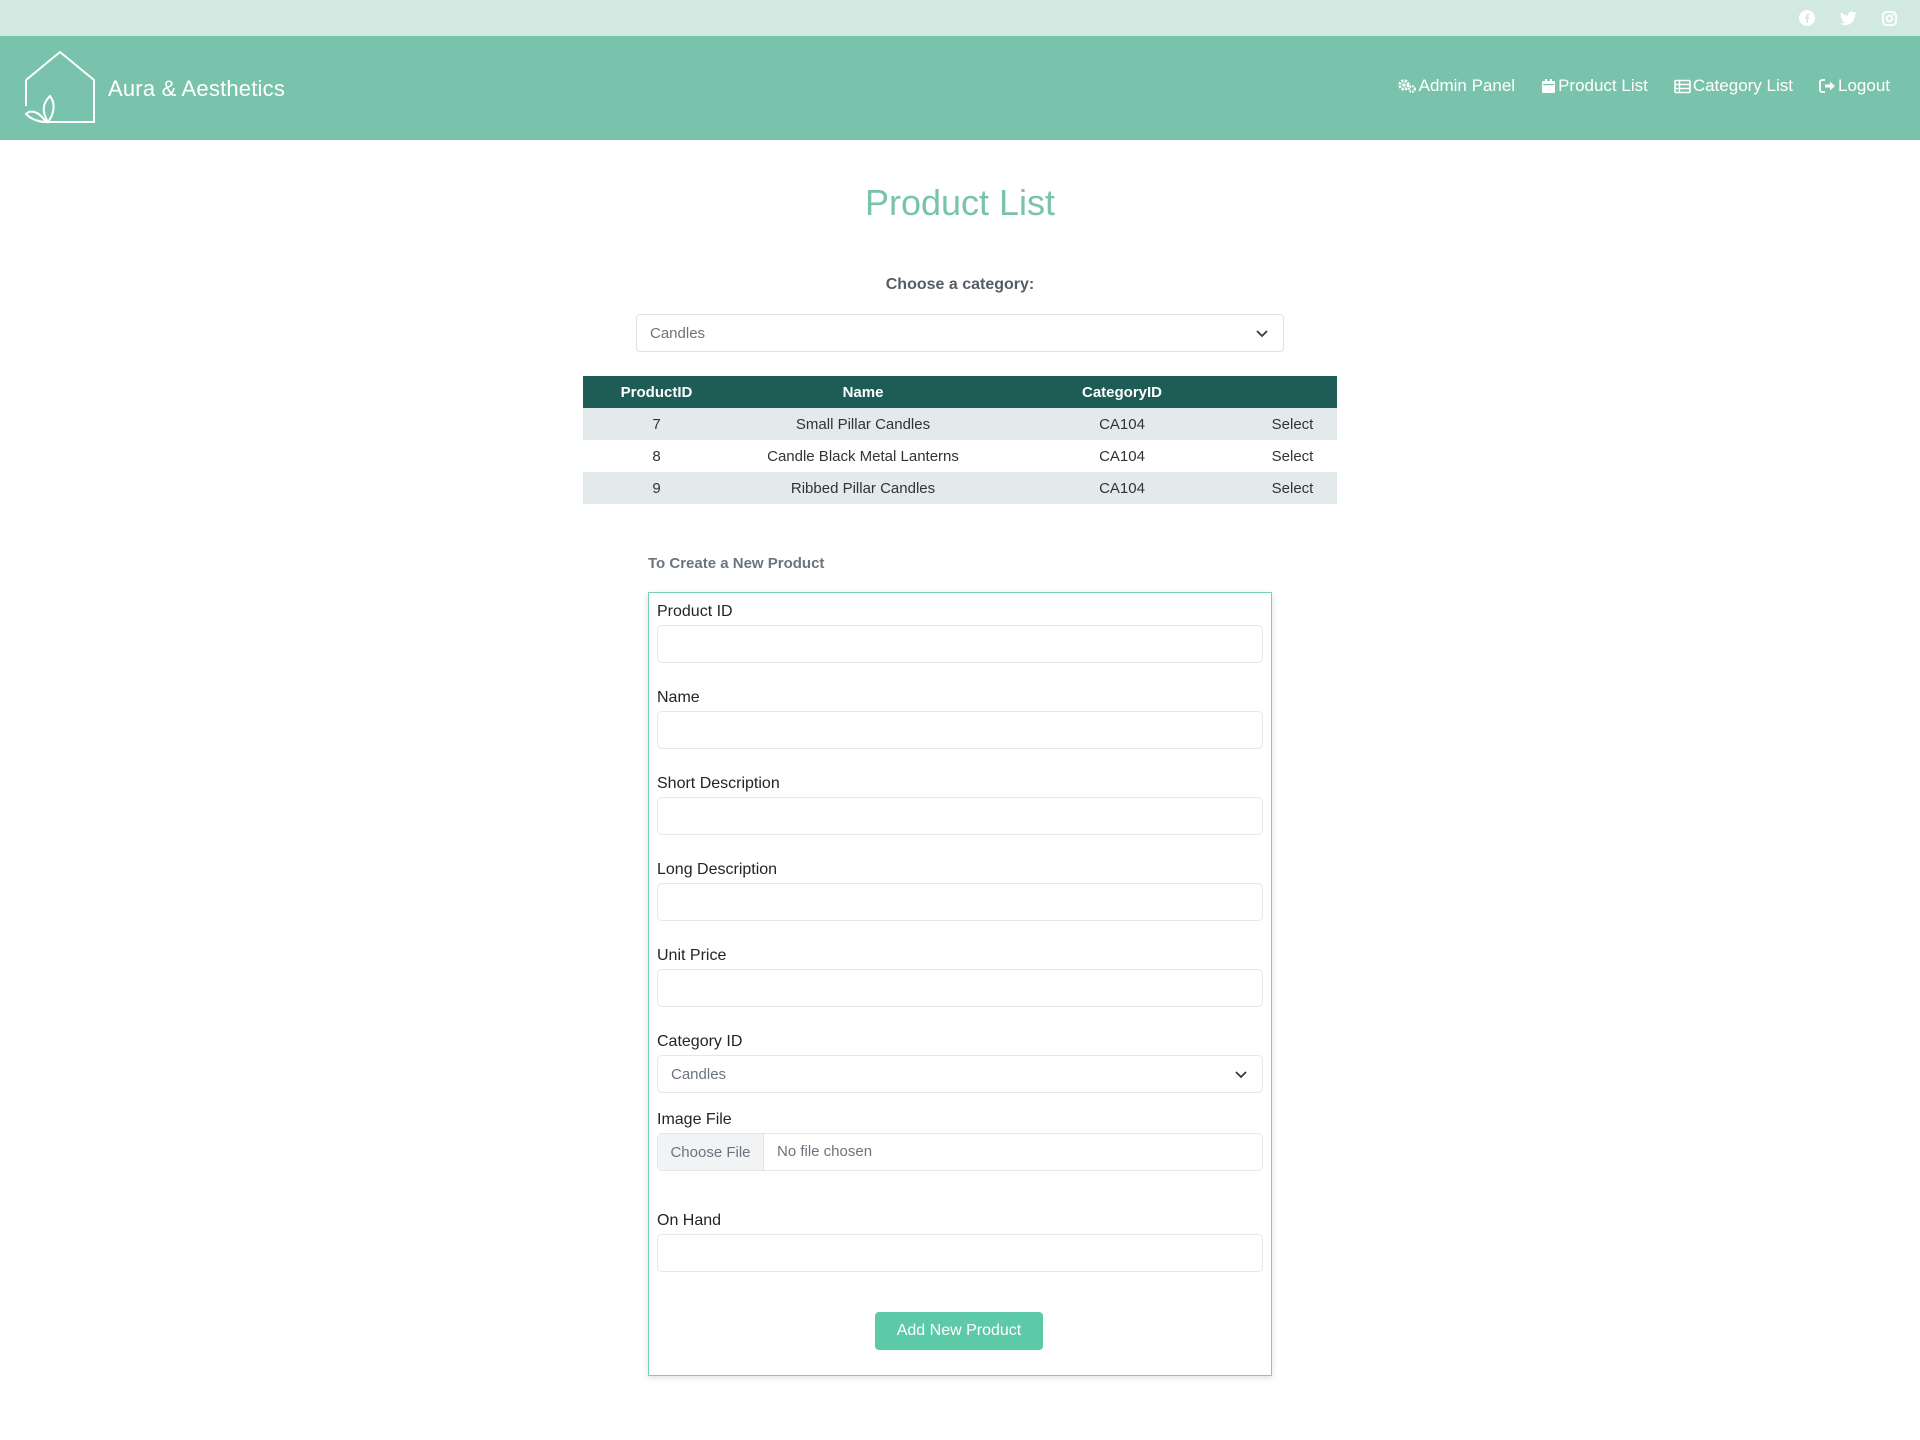  Describe the element at coordinates (656, 488) in the screenshot. I see `cell-product-id: 9` at that location.